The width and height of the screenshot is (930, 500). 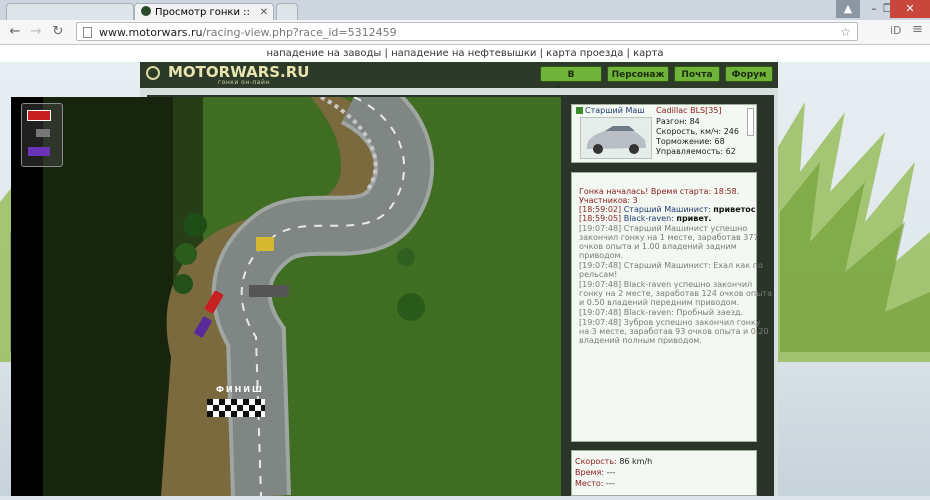 I want to click on link-attack-factories: нападение на заводы, so click(x=323, y=53).